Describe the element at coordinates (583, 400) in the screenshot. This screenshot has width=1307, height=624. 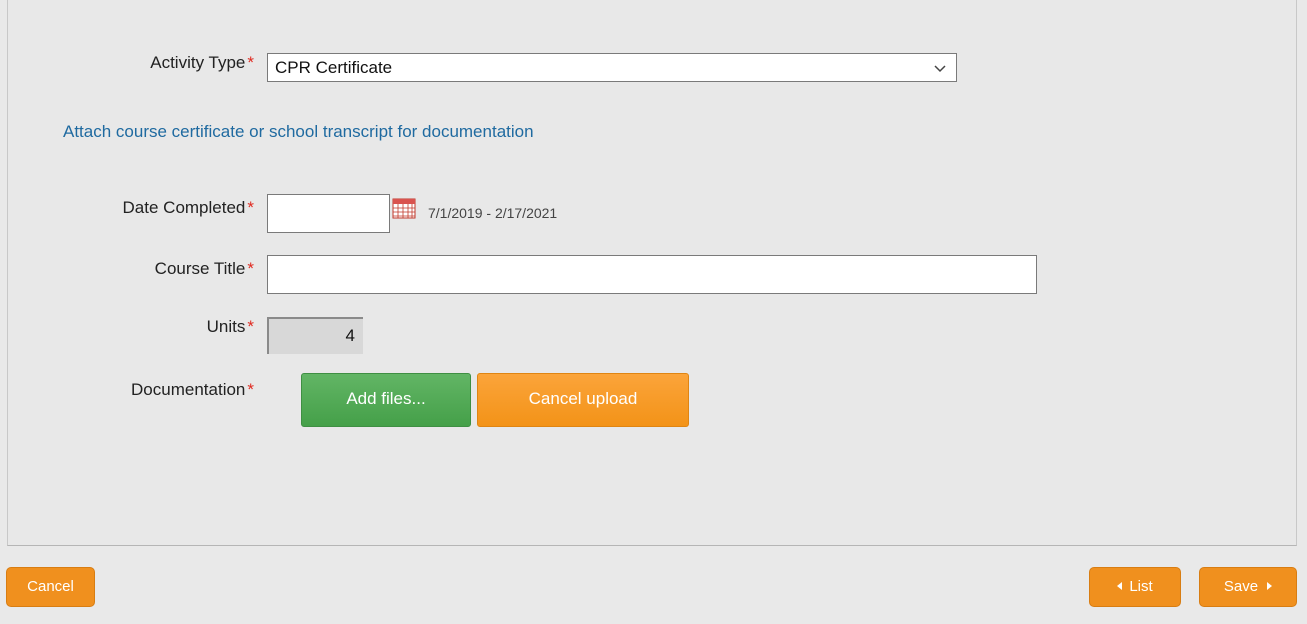
I see `cancel-upload-button: Cancel upload` at that location.